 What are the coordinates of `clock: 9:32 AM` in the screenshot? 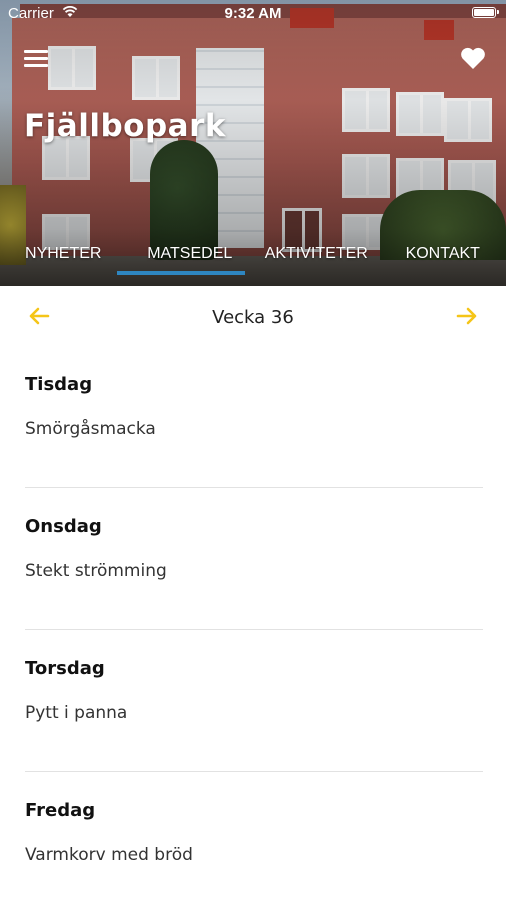 It's located at (253, 13).